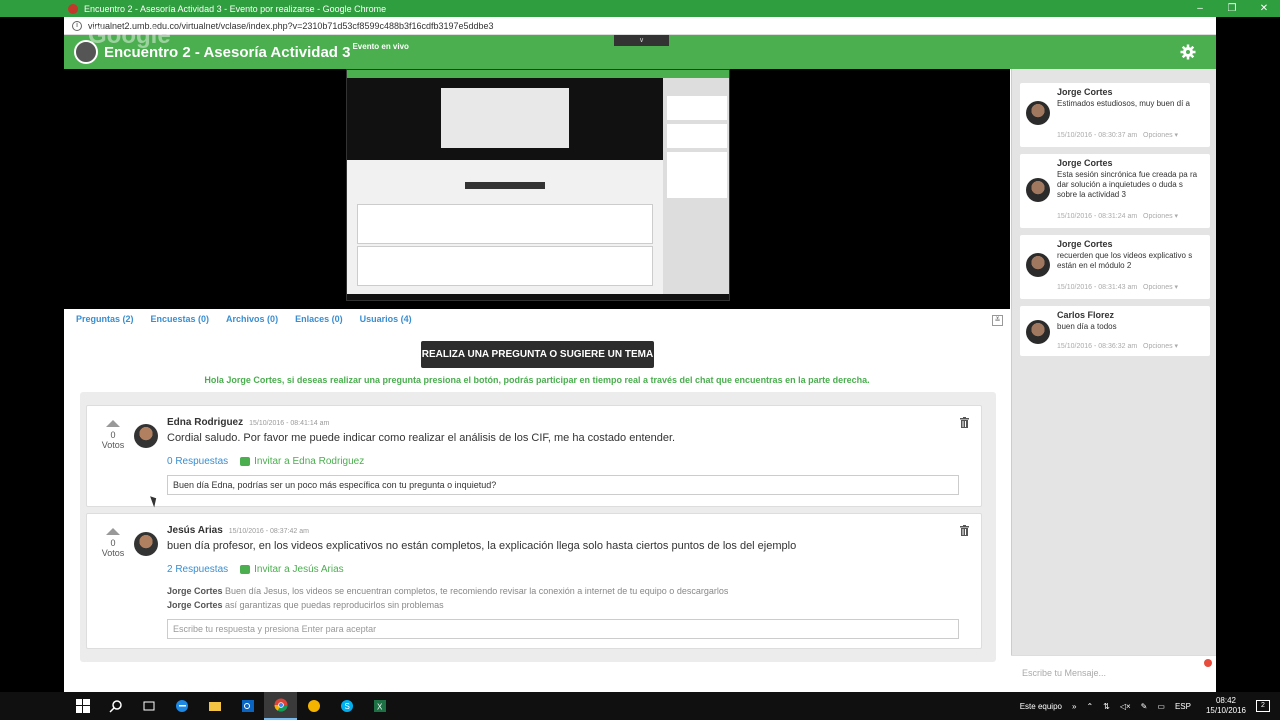 The image size is (1280, 720). I want to click on collapse-icon: ≚, so click(997, 320).